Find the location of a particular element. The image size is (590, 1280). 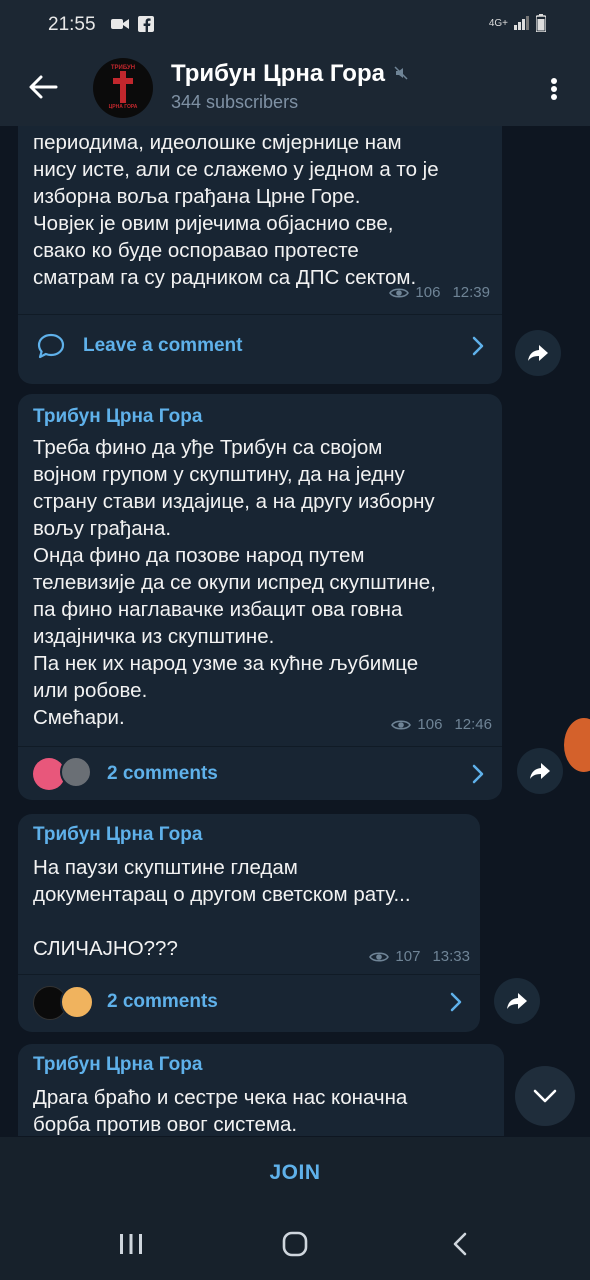

post-meta: 106 12:46 is located at coordinates (441, 724).